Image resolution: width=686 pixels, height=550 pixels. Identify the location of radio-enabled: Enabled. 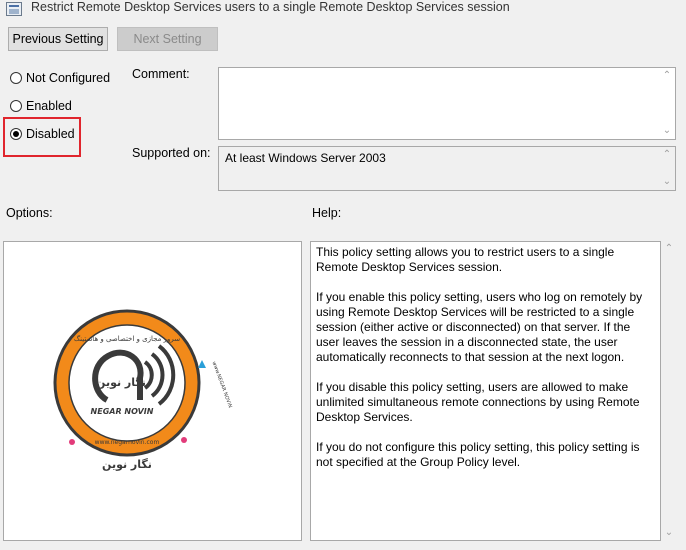
(41, 106).